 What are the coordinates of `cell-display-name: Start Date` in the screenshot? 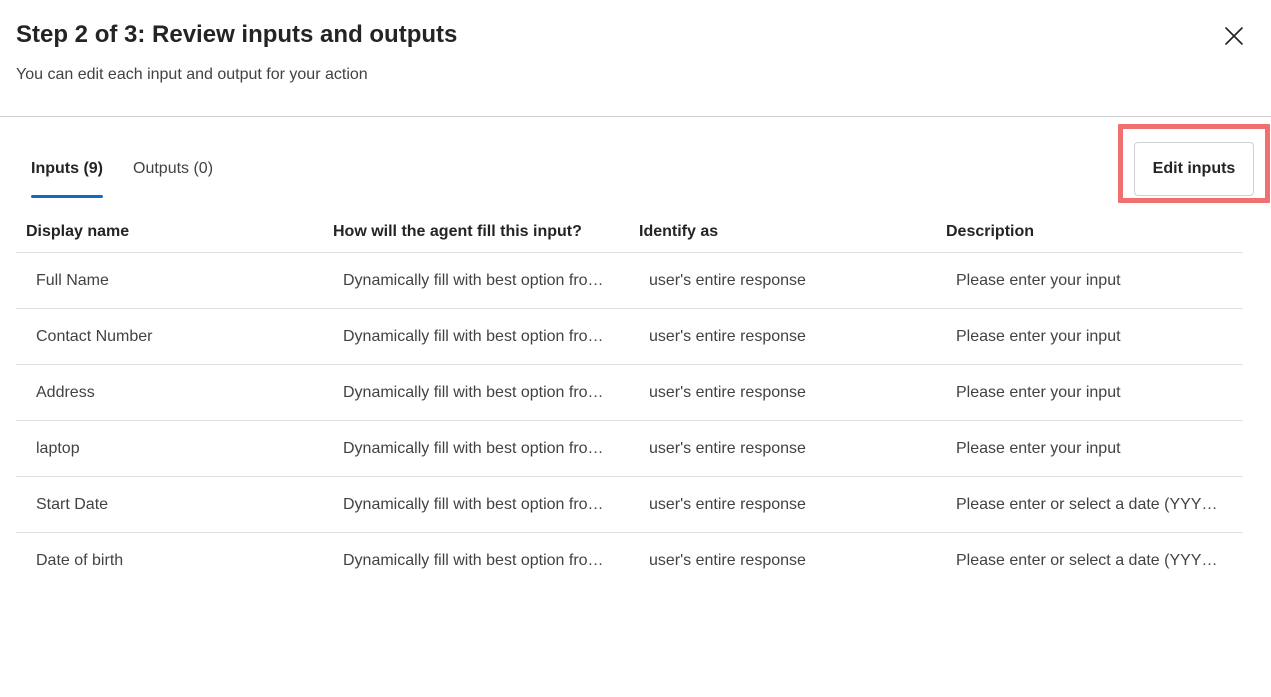 It's located at (72, 504).